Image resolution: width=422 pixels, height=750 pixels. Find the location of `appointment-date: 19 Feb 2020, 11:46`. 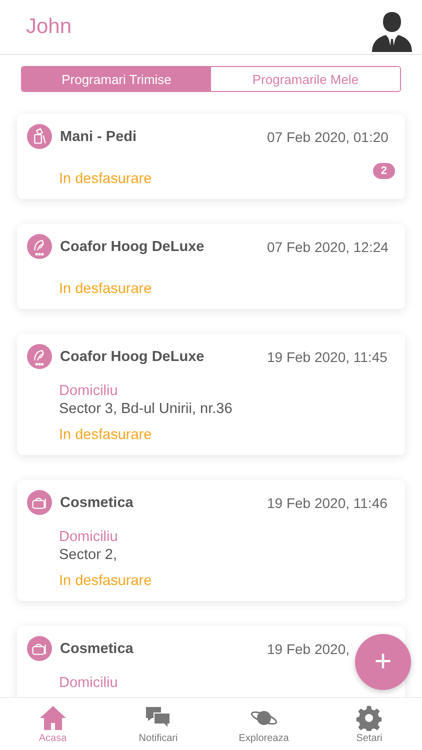

appointment-date: 19 Feb 2020, 11:46 is located at coordinates (327, 502).